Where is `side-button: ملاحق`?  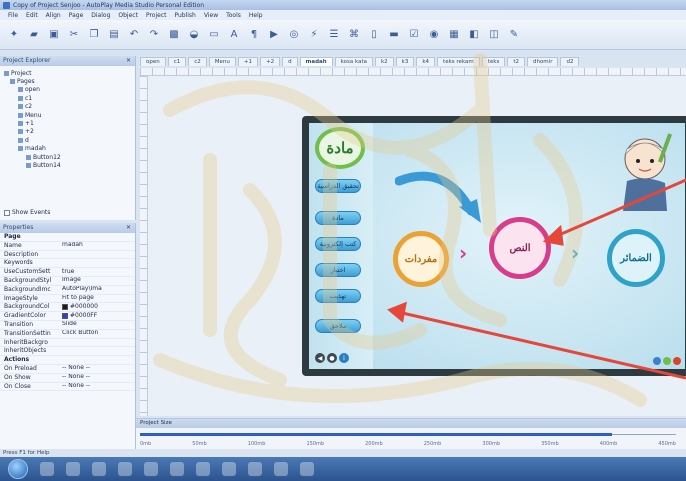 side-button: ملاحق is located at coordinates (338, 326).